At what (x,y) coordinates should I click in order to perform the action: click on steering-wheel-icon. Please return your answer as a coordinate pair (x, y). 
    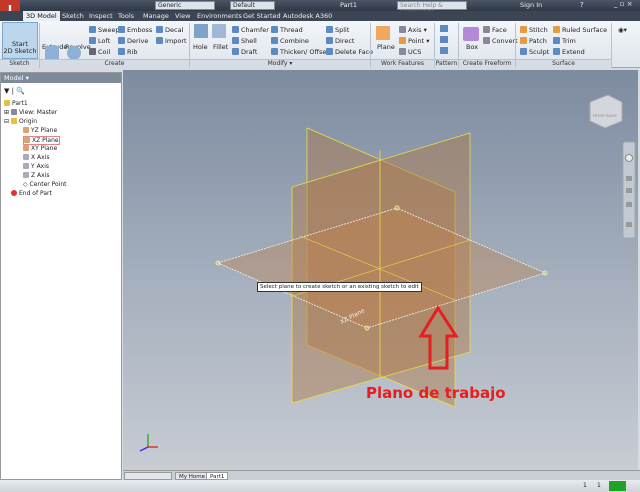
    Looking at the image, I should click on (629, 158).